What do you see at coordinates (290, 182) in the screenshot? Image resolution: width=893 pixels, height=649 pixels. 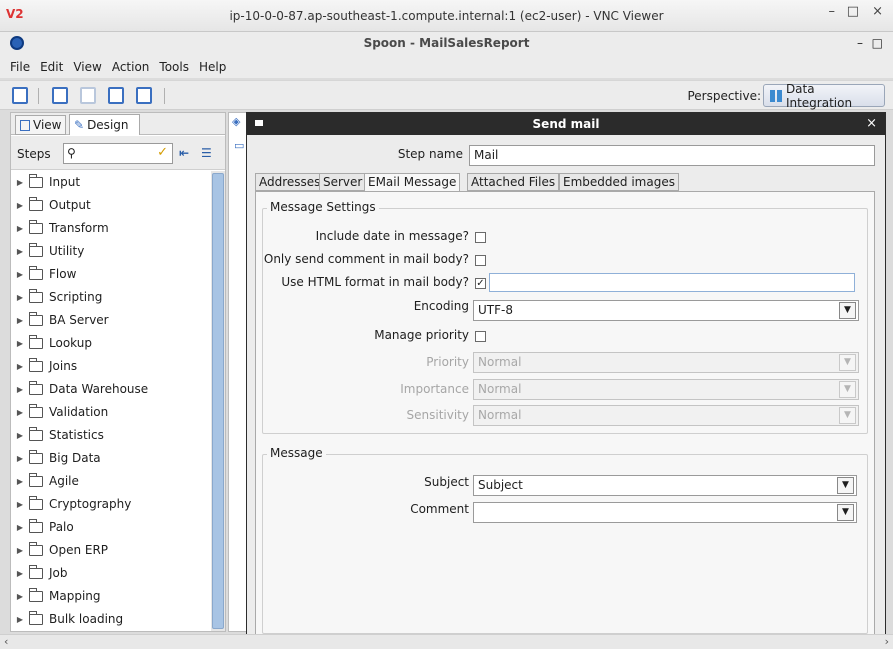 I see `tab-addresses: Addresses` at bounding box center [290, 182].